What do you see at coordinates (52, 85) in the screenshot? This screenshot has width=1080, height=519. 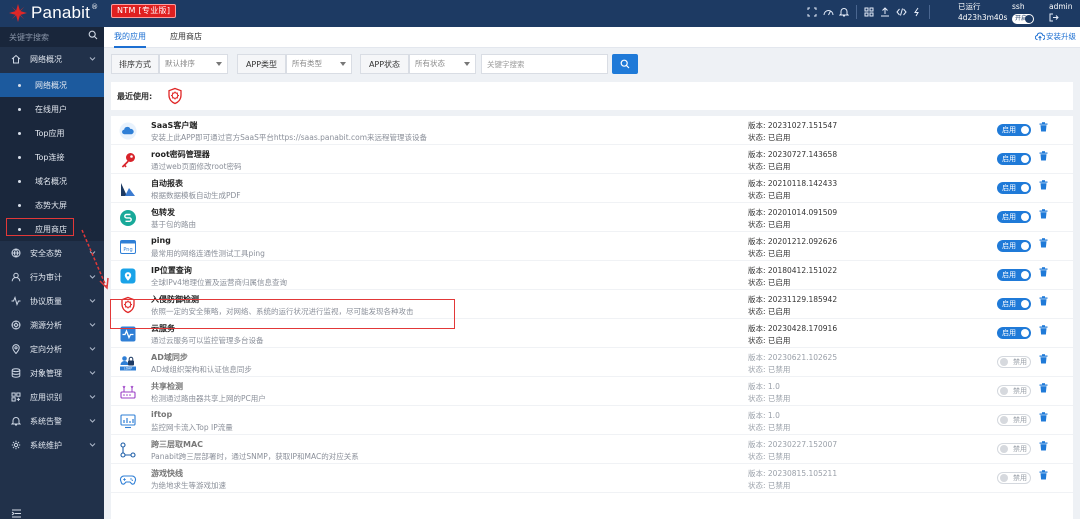 I see `sidebar-sub-network-overview: 网络概况` at bounding box center [52, 85].